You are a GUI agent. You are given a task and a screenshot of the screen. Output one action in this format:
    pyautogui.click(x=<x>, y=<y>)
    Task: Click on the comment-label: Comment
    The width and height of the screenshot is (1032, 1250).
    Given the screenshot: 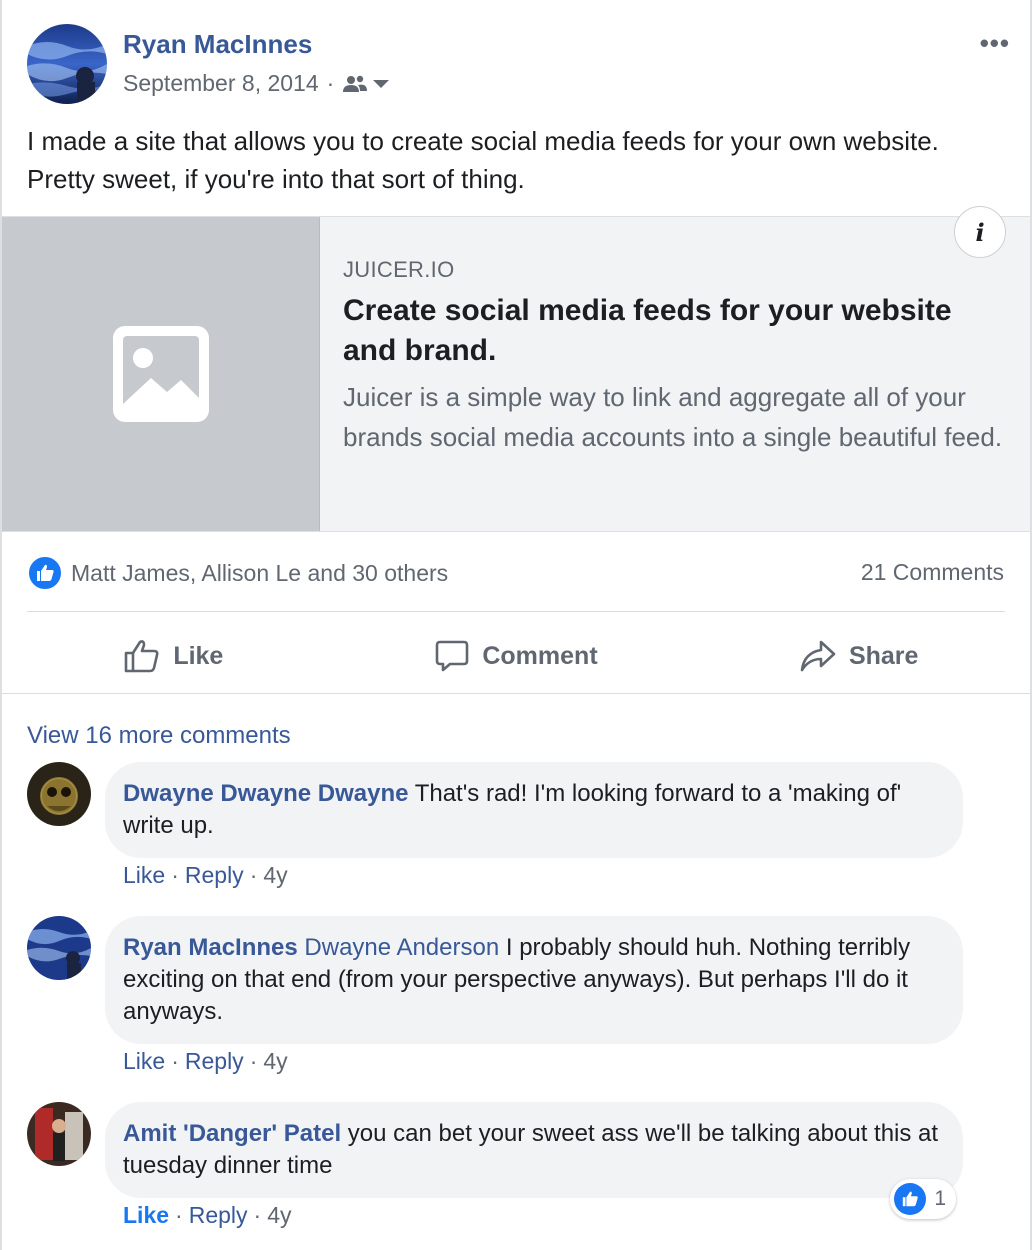 What is the action you would take?
    pyautogui.click(x=540, y=655)
    